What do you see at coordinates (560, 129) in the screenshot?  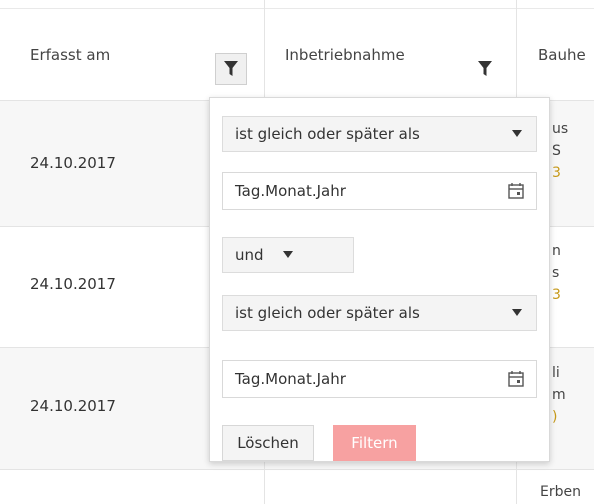 I see `cell-peek-line: us` at bounding box center [560, 129].